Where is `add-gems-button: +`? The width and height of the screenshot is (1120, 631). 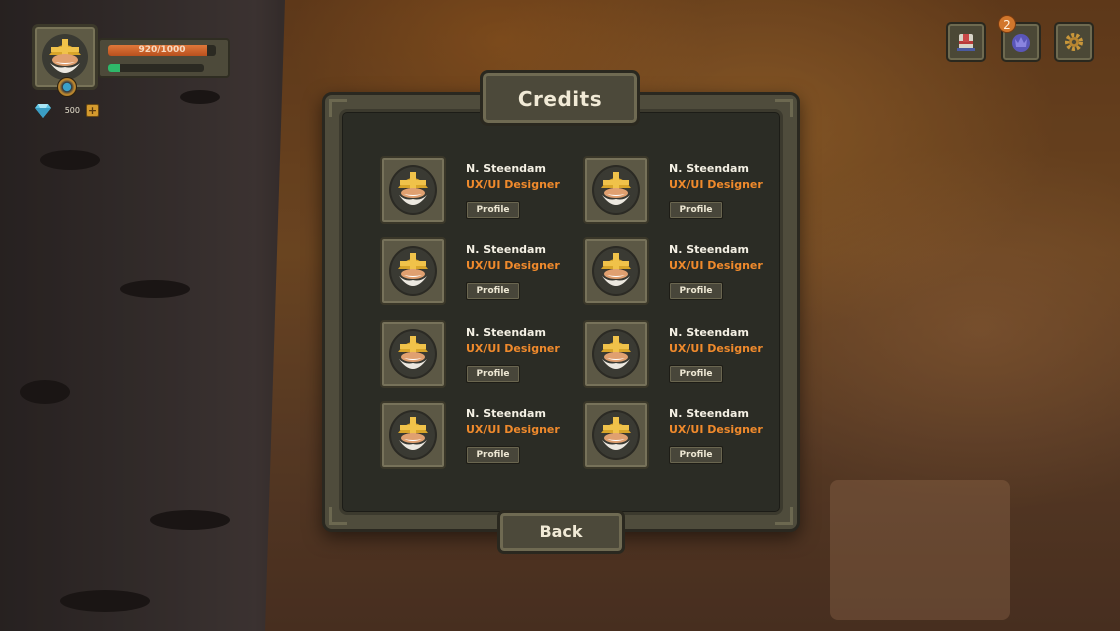 add-gems-button: + is located at coordinates (92, 110).